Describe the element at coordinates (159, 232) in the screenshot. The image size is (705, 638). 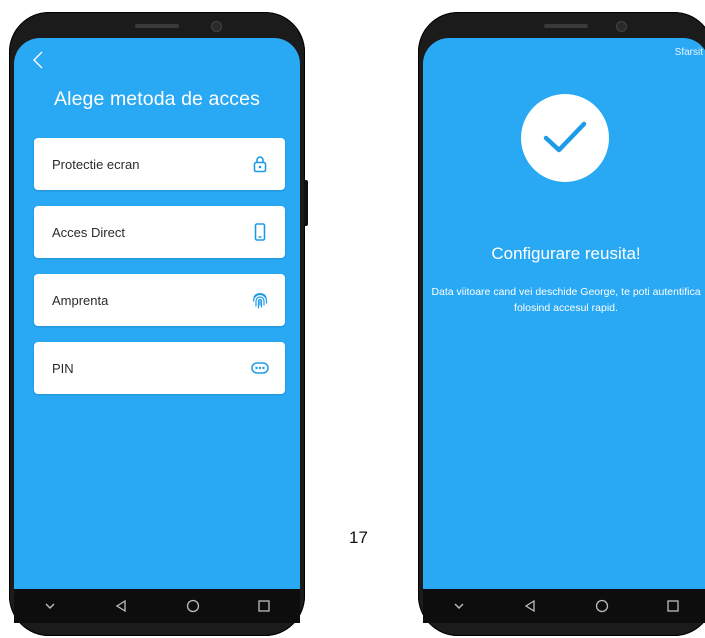
I see `option-acces-direct: Acces Direct` at that location.